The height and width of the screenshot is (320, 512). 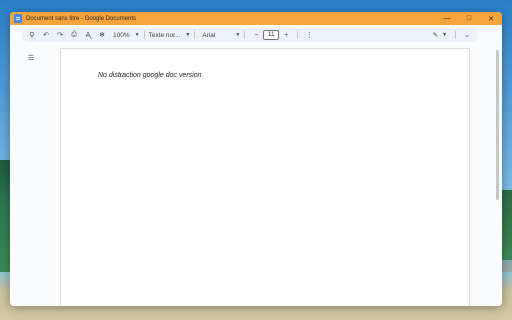 I want to click on document-text: No distraction google doc version, so click(x=150, y=75).